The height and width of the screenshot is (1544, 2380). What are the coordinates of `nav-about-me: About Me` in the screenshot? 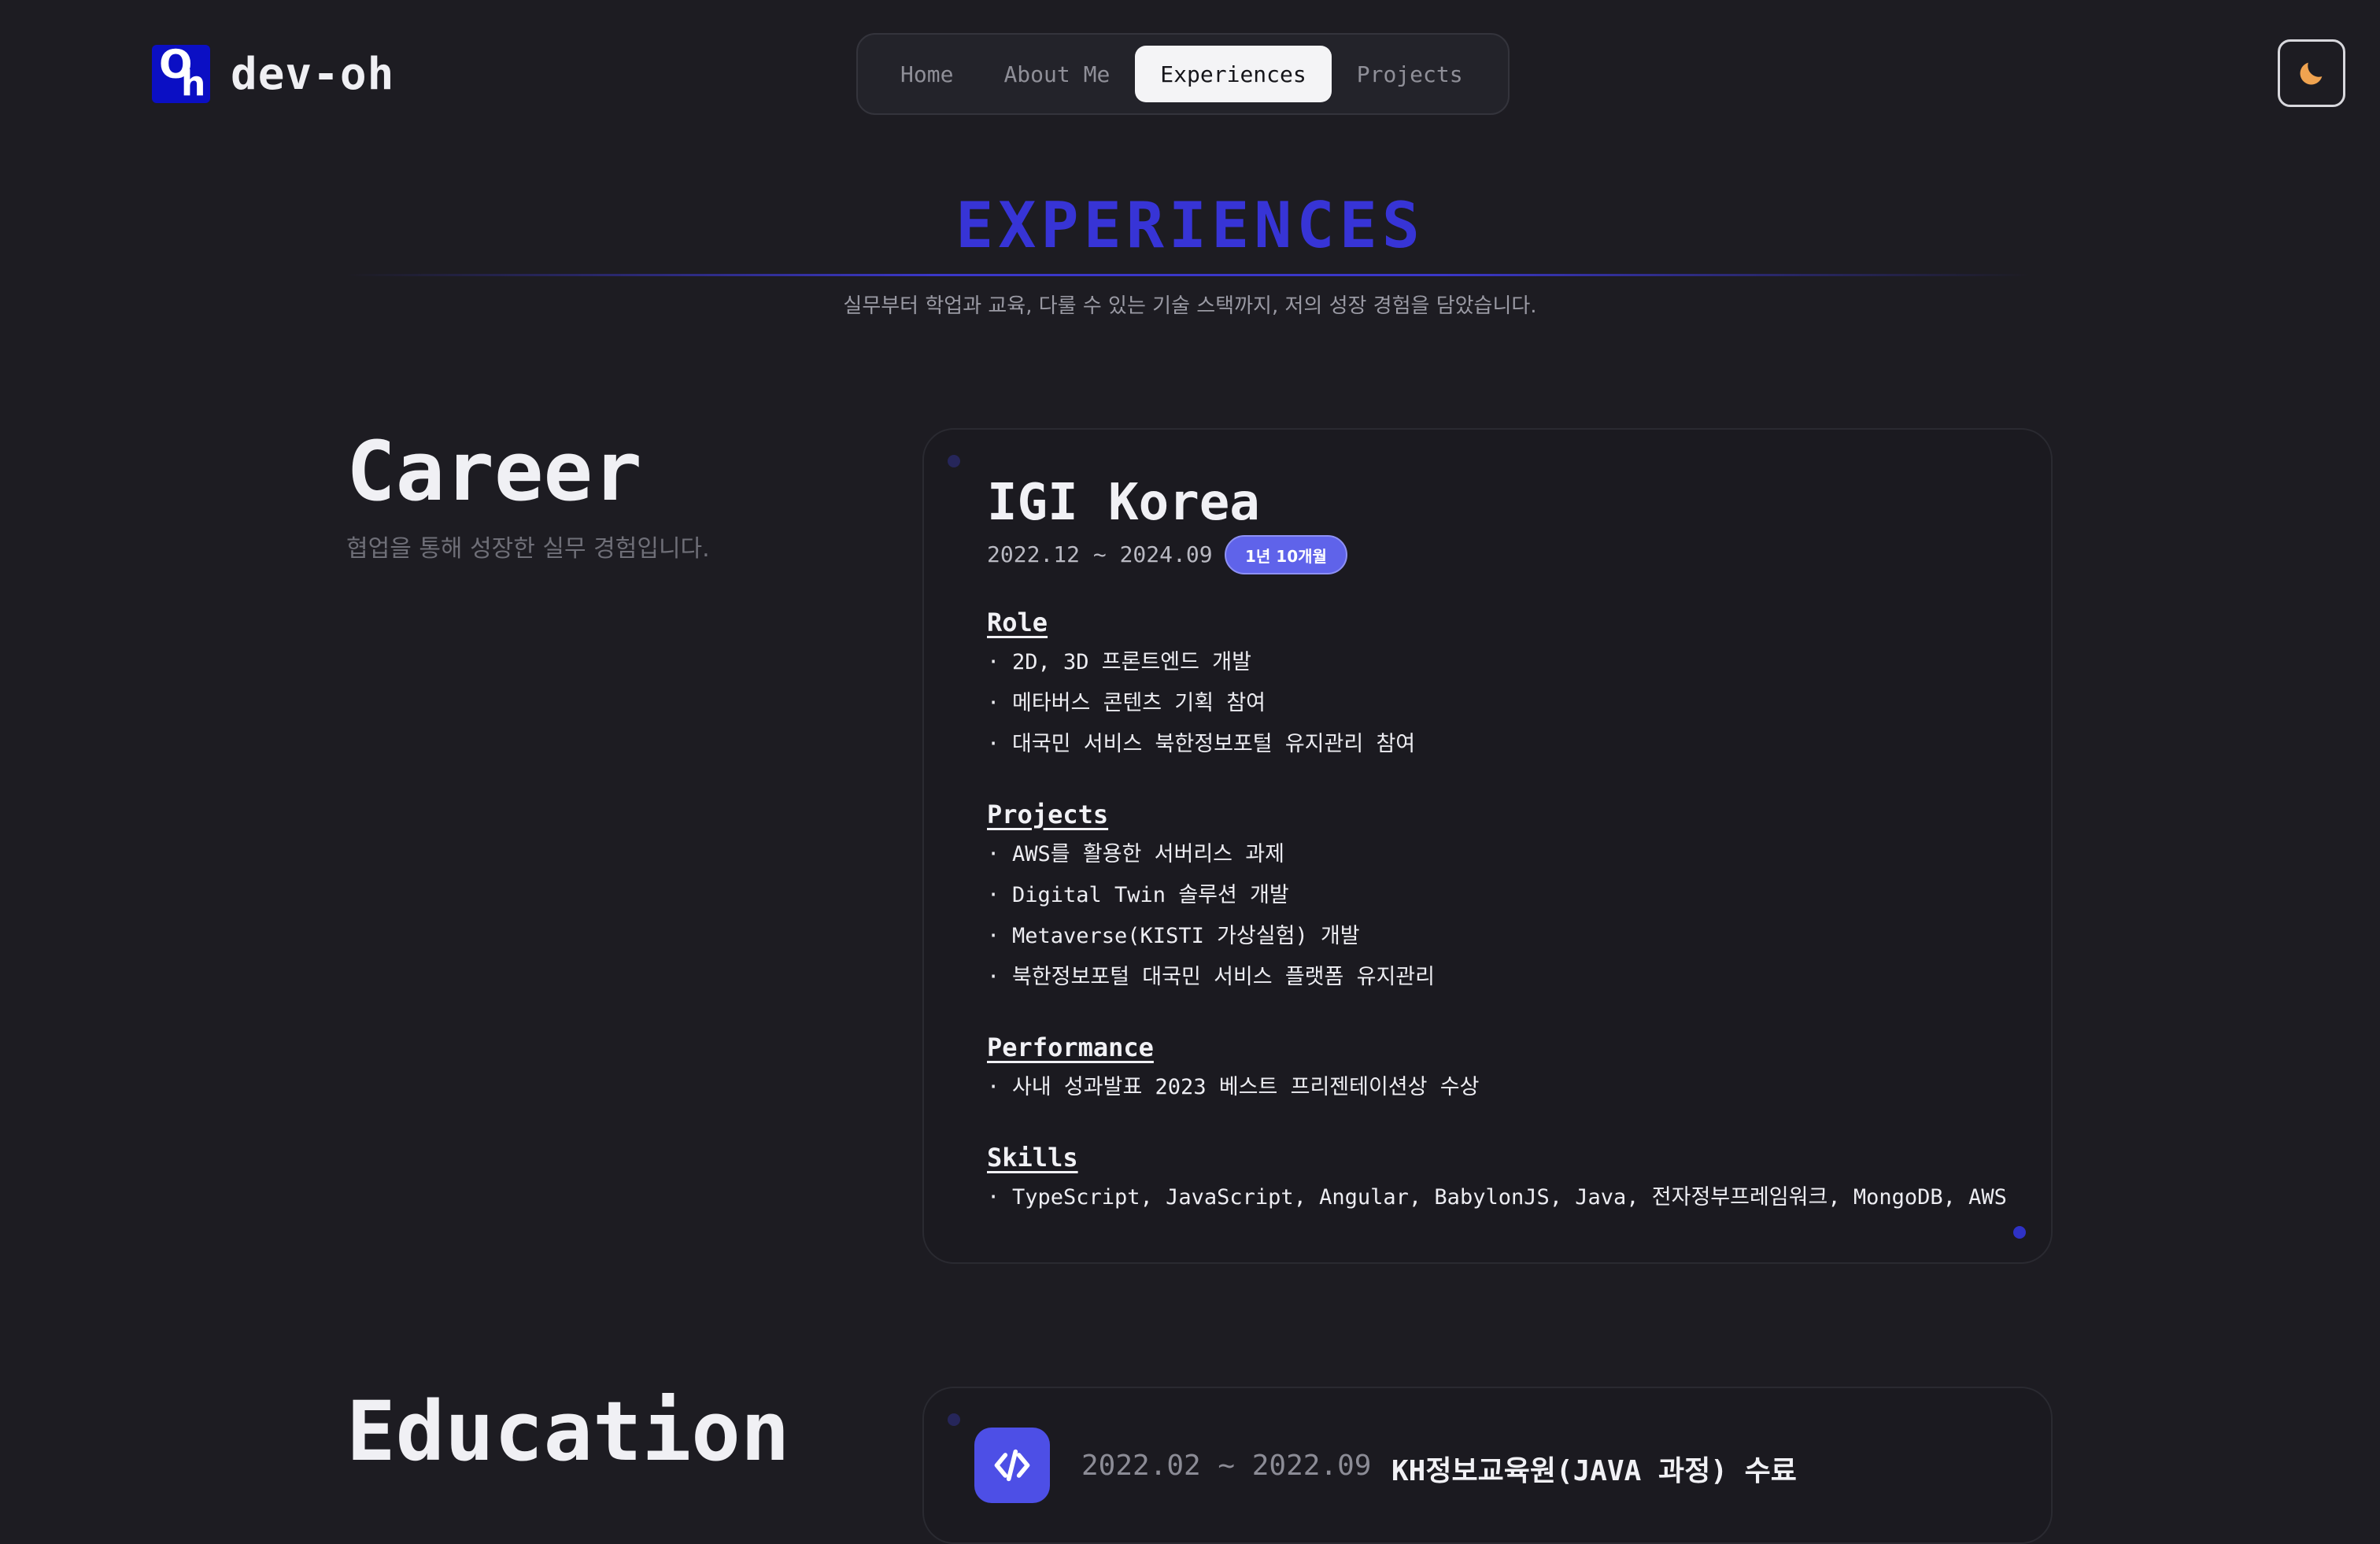 It's located at (1056, 74).